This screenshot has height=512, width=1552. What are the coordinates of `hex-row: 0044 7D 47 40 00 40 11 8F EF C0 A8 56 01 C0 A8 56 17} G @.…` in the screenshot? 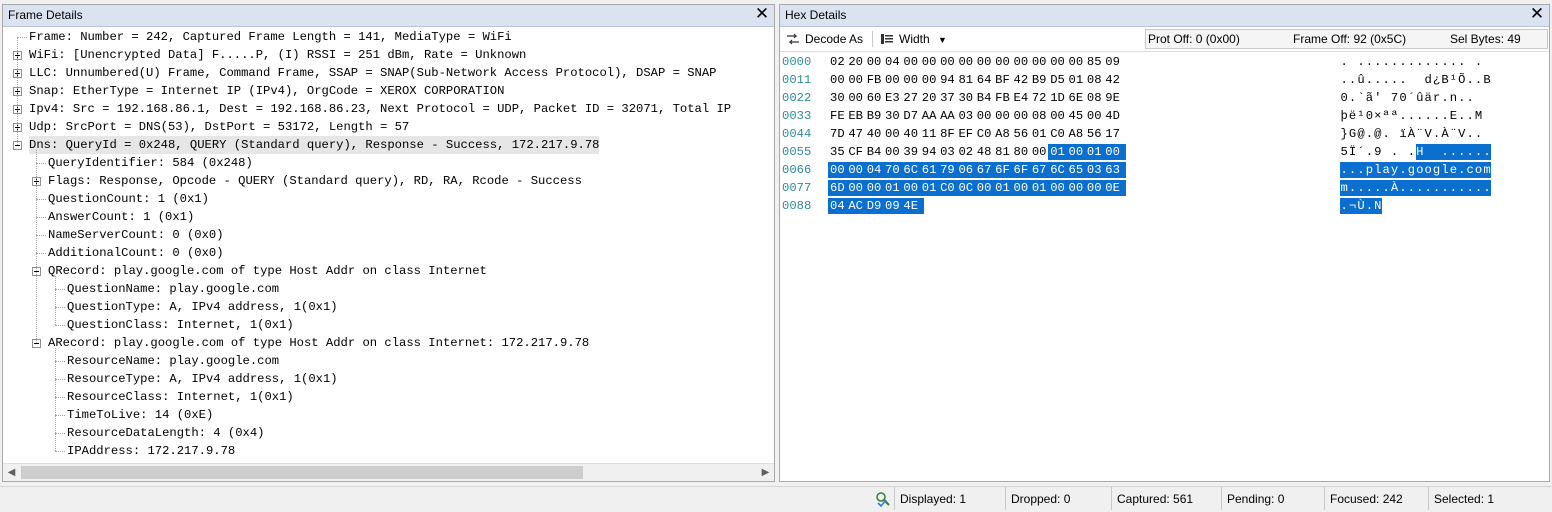 It's located at (1160, 134).